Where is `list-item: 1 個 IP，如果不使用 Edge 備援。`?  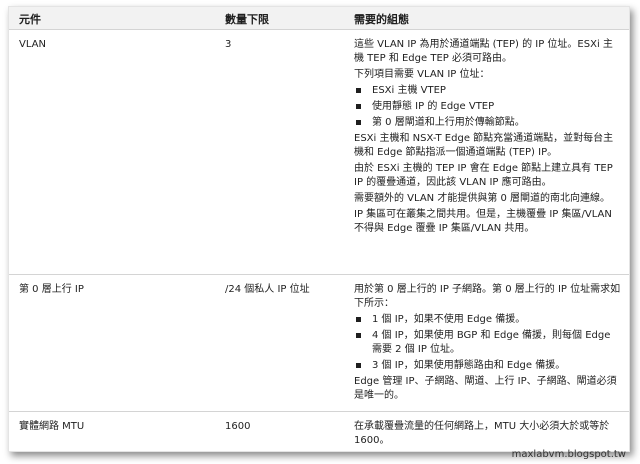 list-item: 1 個 IP，如果不使用 Edge 備援。 is located at coordinates (488, 320).